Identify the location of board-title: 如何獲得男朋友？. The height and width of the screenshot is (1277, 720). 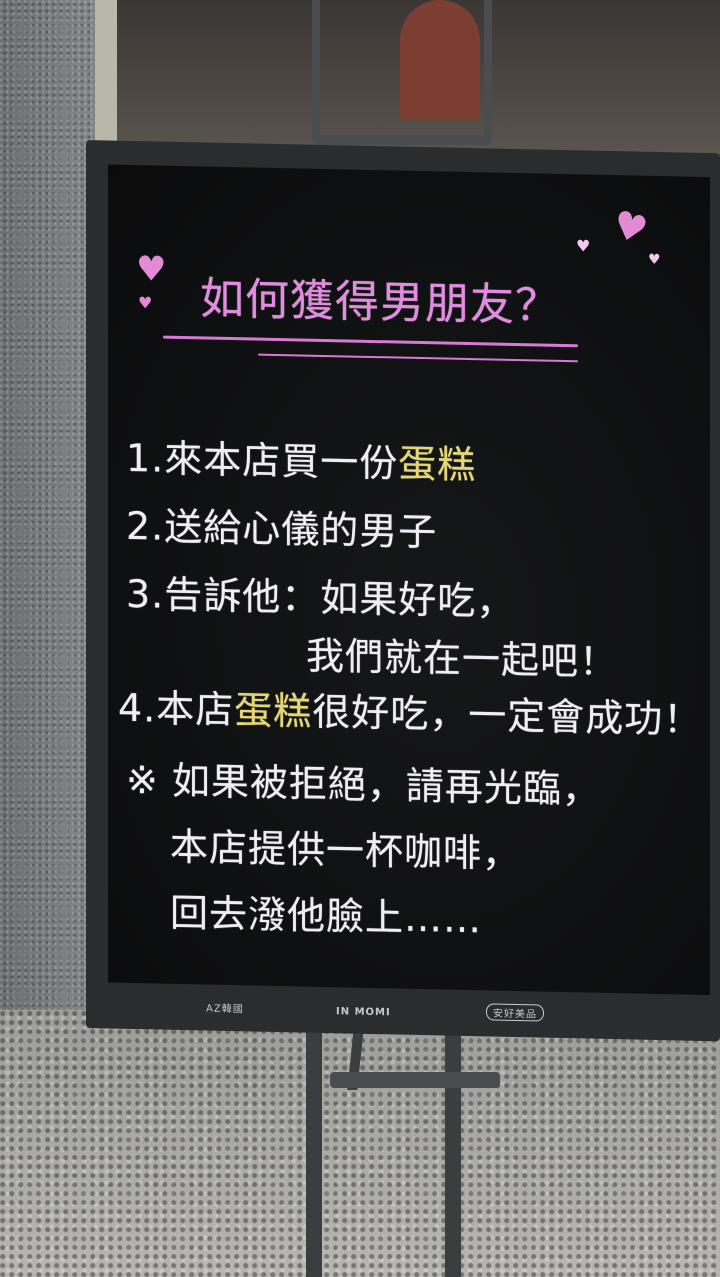
(380, 302).